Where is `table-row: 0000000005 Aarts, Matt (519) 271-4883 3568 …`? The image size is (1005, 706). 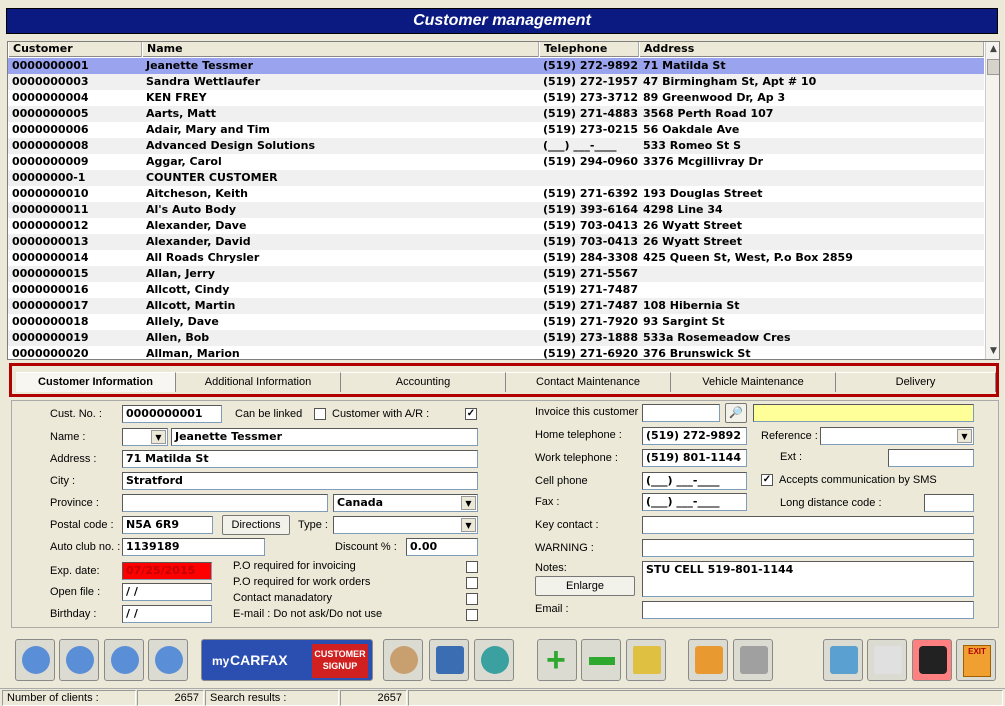
table-row: 0000000005 Aarts, Matt (519) 271-4883 3568 … is located at coordinates (496, 114).